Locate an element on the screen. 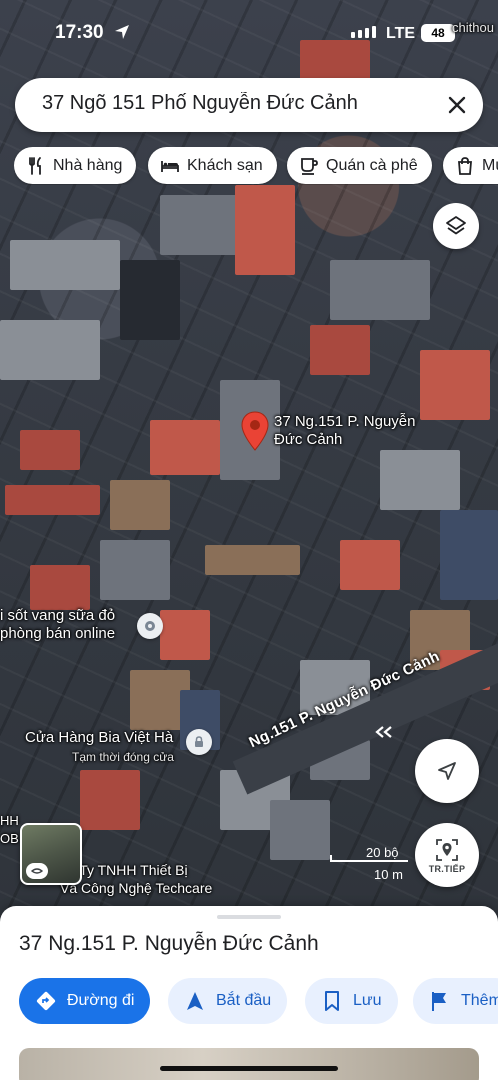 The height and width of the screenshot is (1080, 498). chip-shopping: Mu is located at coordinates (470, 165).